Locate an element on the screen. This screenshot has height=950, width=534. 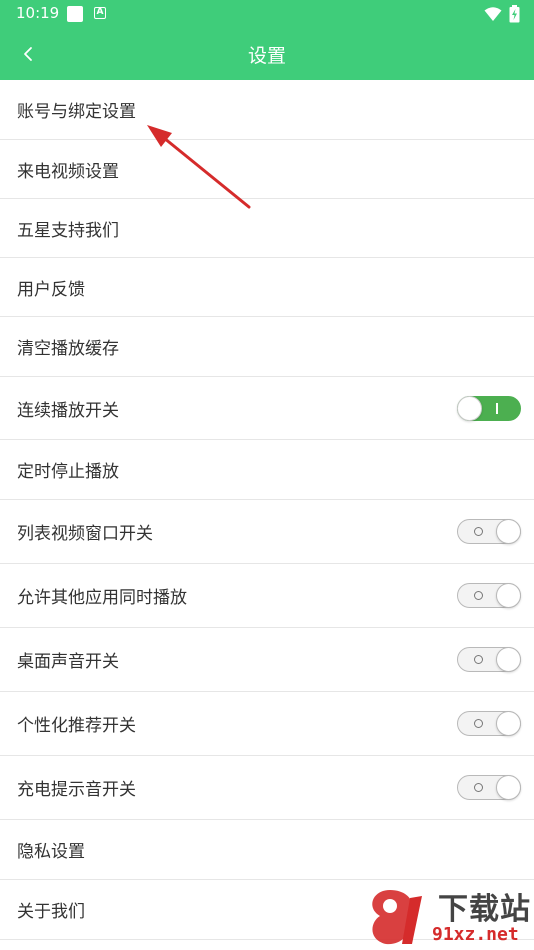
setting-account-binding: 账号与绑定设置 is located at coordinates (267, 110).